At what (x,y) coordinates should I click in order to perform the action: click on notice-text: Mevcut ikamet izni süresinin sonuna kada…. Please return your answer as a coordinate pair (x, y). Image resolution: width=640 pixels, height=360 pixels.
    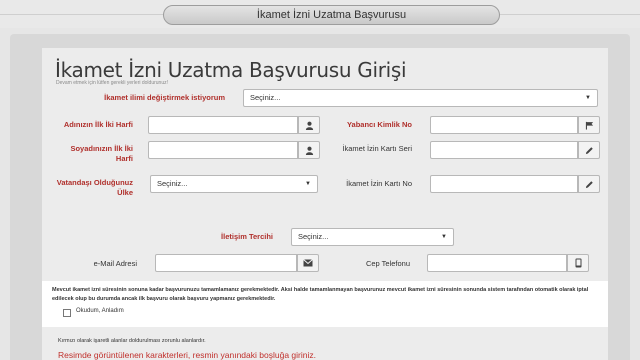
    Looking at the image, I should click on (320, 294).